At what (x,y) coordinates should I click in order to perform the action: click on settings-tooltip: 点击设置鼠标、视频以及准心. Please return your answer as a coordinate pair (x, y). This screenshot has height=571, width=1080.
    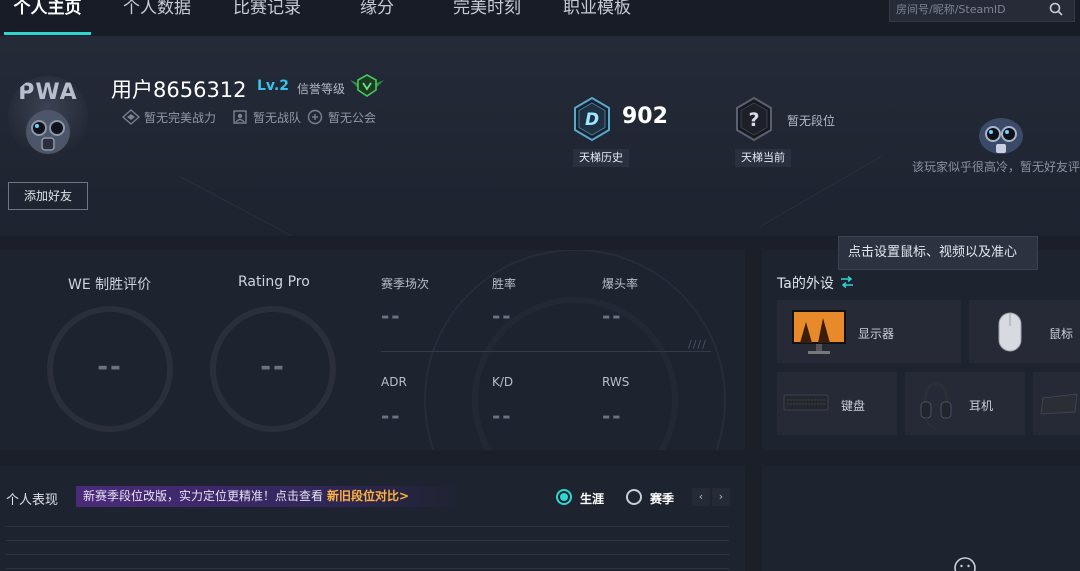
    Looking at the image, I should click on (938, 253).